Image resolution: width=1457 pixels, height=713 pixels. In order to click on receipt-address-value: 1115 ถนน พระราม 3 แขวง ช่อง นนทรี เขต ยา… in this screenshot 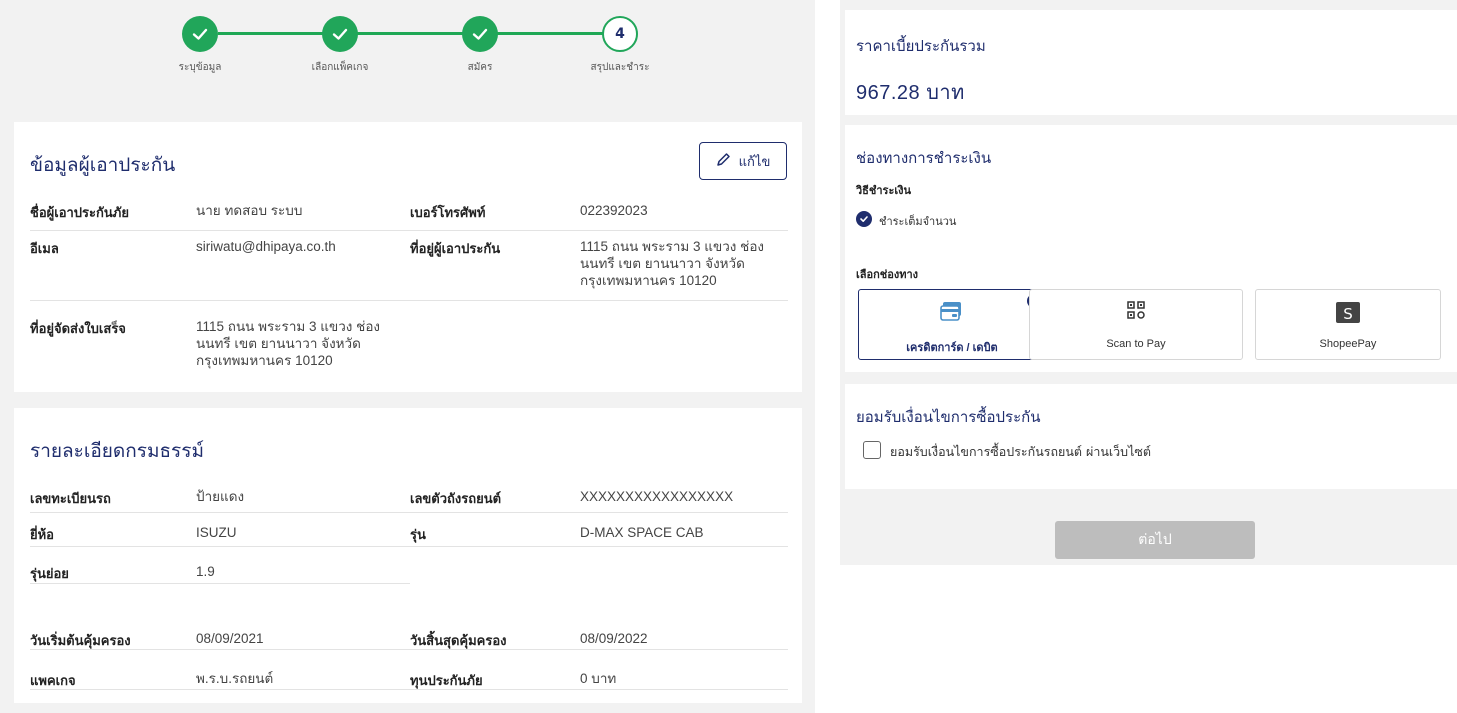, I will do `click(288, 343)`.